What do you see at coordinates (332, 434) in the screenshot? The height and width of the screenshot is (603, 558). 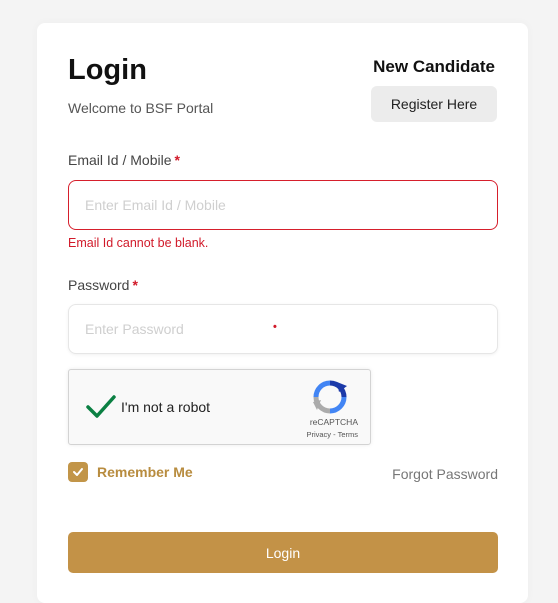 I see `recaptcha-privacy-terms: Privacy - Terms` at bounding box center [332, 434].